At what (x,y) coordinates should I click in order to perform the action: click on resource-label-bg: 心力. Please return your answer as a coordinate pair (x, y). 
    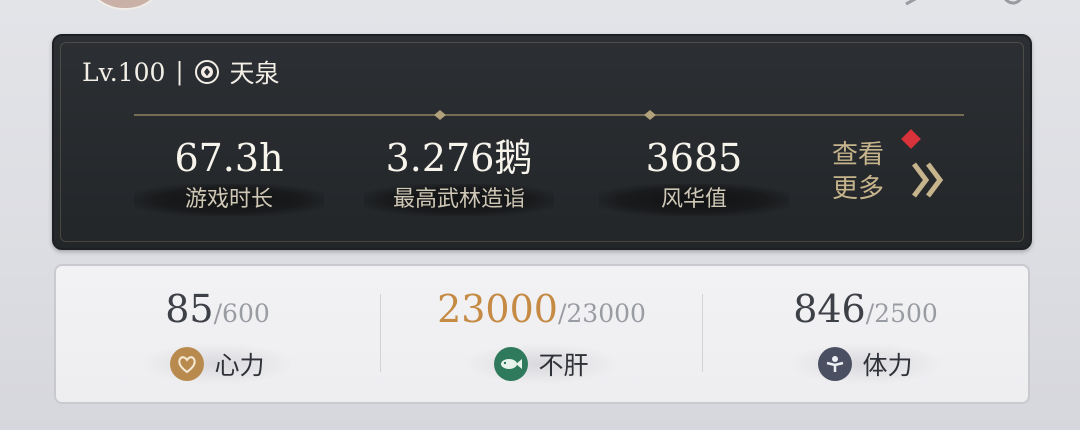
    Looking at the image, I should click on (217, 364).